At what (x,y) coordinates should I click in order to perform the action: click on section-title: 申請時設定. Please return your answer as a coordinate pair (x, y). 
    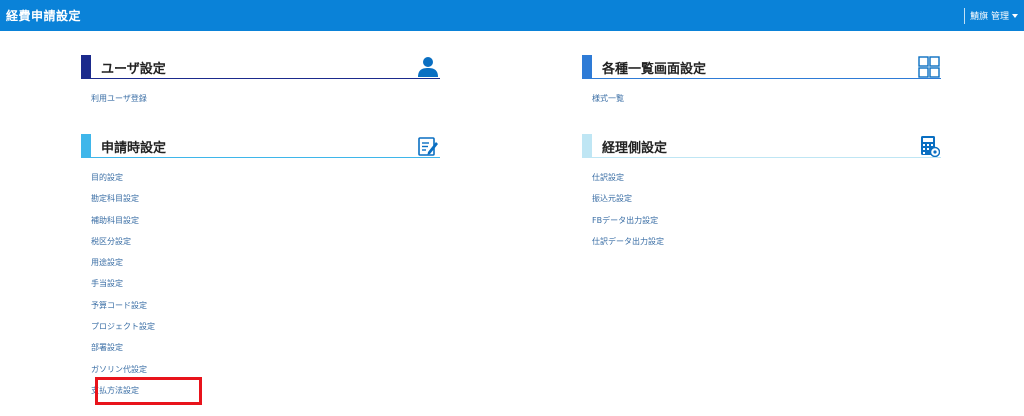
    Looking at the image, I should click on (134, 148).